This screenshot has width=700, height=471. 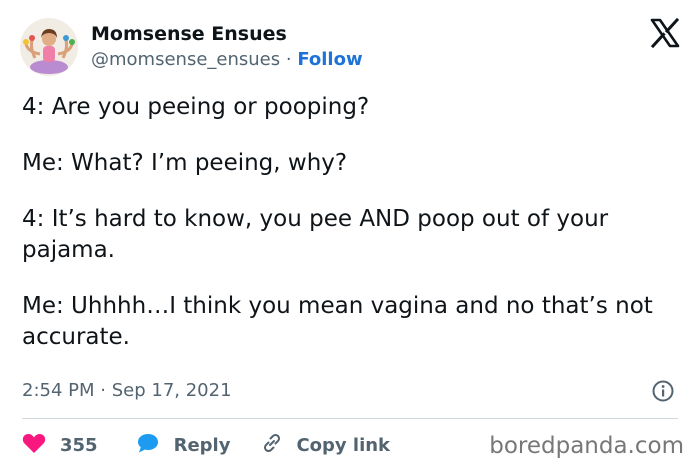 What do you see at coordinates (350, 418) in the screenshot?
I see `divider` at bounding box center [350, 418].